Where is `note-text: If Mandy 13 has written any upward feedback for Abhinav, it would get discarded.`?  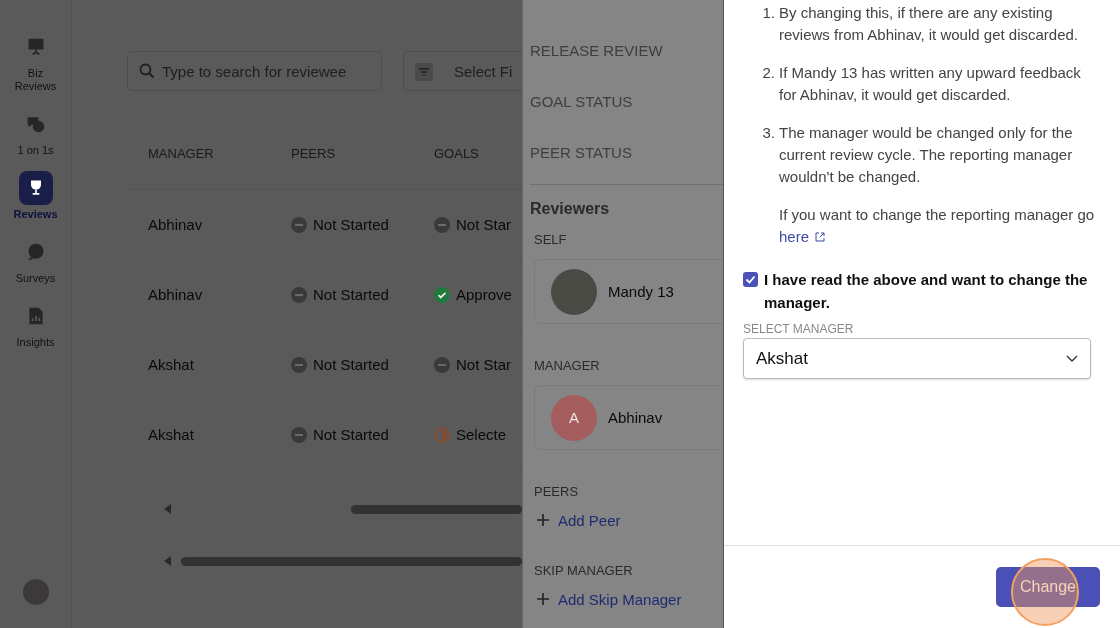
note-text: If Mandy 13 has written any upward feedback for Abhinav, it would get discarded. is located at coordinates (930, 84).